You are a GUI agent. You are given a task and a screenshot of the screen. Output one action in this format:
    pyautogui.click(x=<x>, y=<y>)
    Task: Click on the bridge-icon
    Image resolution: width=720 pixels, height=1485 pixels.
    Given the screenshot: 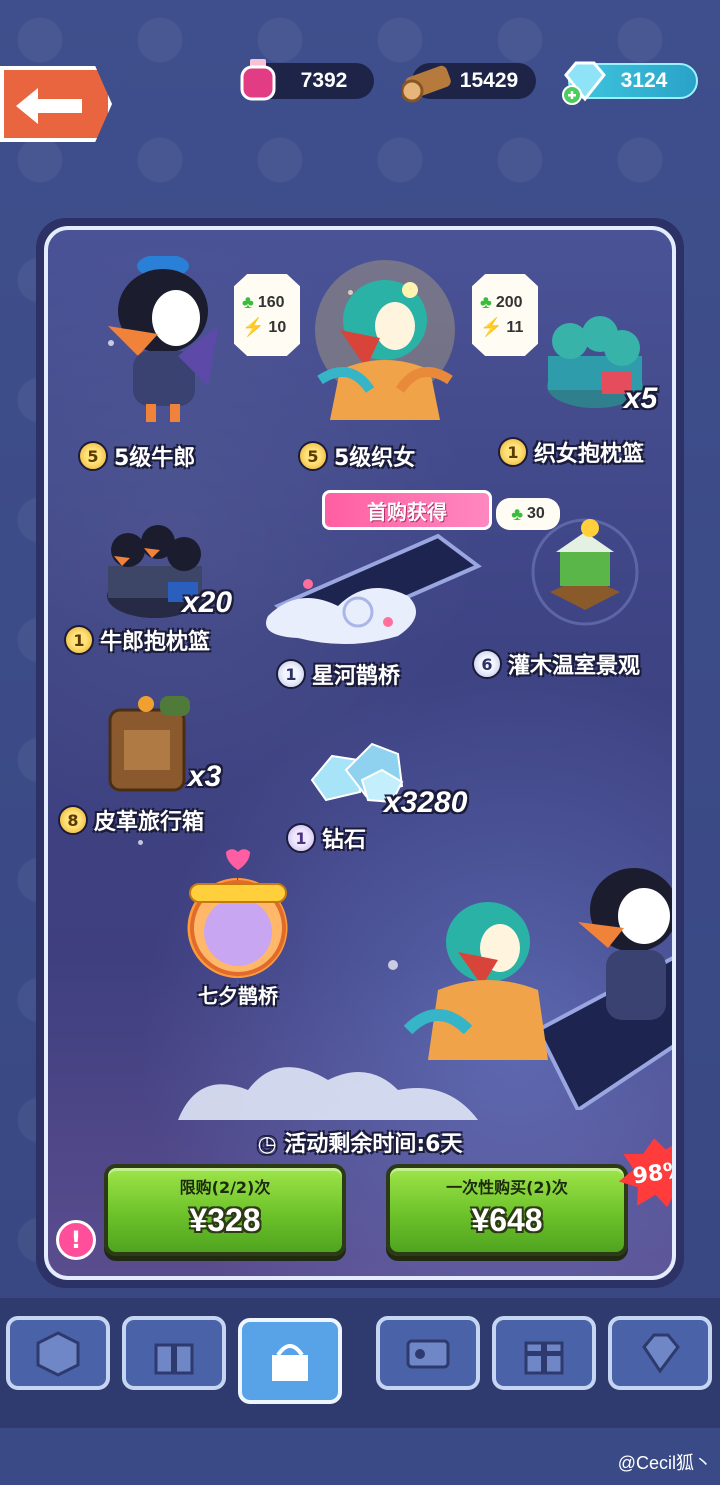 What is the action you would take?
    pyautogui.click(x=374, y=589)
    